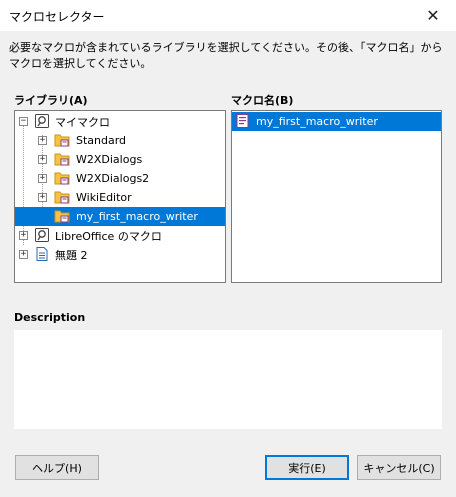  I want to click on tree-item-w2xdialogs2: + W2XDialogs2, so click(120, 178).